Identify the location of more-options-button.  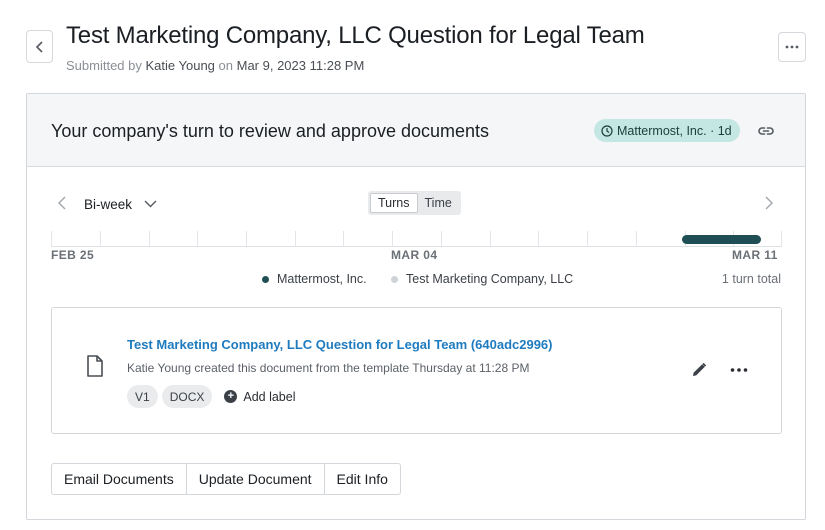
(792, 47).